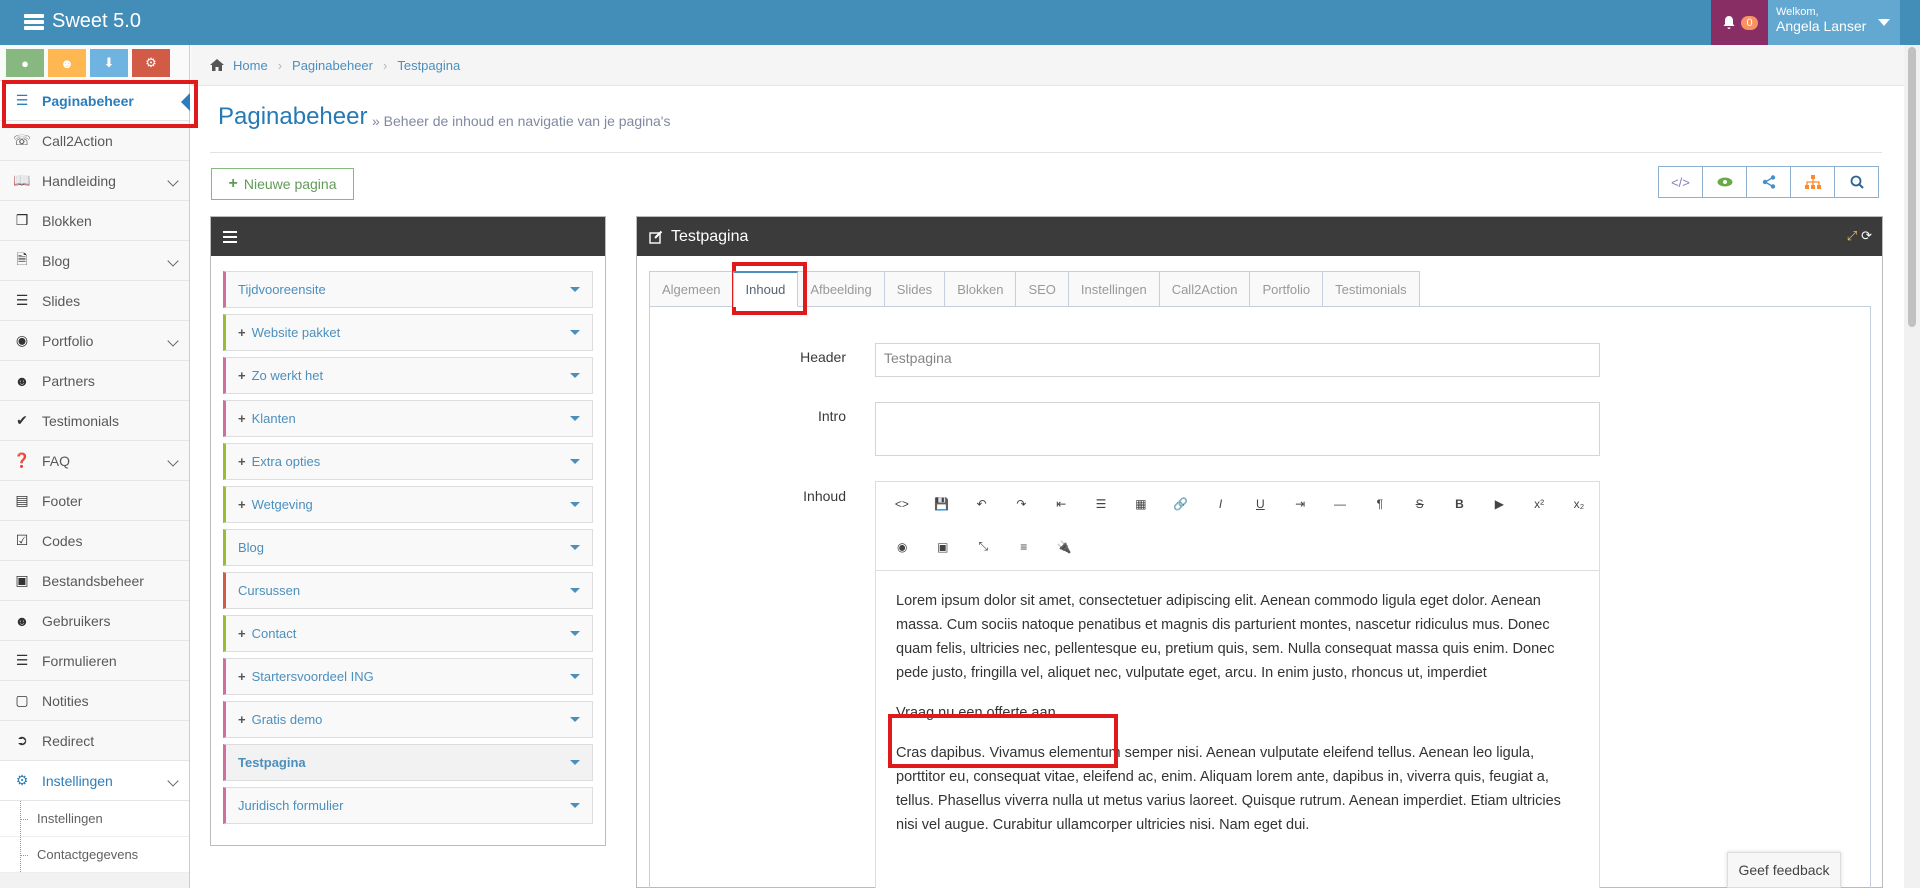  What do you see at coordinates (902, 547) in the screenshot?
I see `circle-button: ◉` at bounding box center [902, 547].